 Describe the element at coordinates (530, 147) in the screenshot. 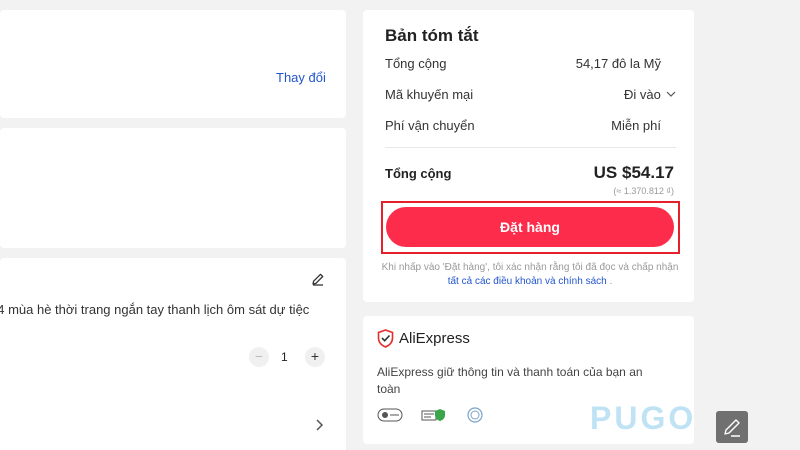

I see `summary-divider` at that location.